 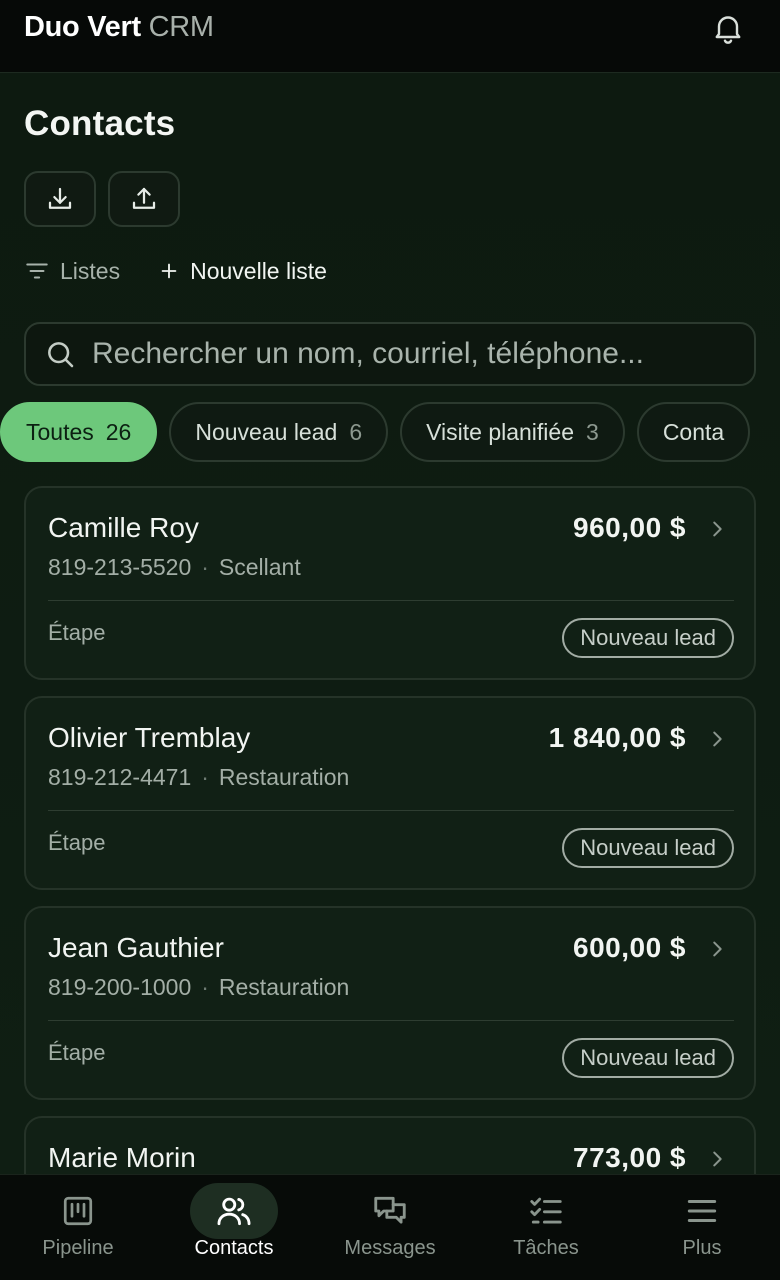 I want to click on nav-item-more: Plus, so click(x=702, y=1227).